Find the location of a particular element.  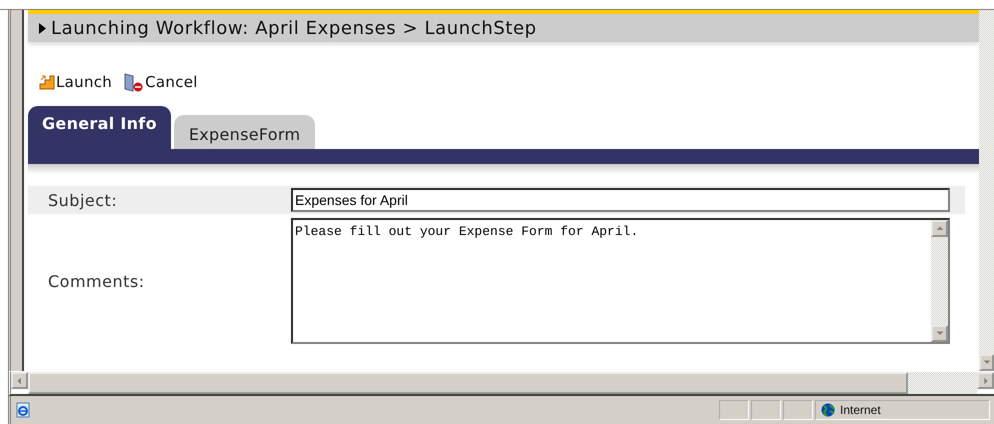

subject-field: Expenses for April is located at coordinates (620, 200).